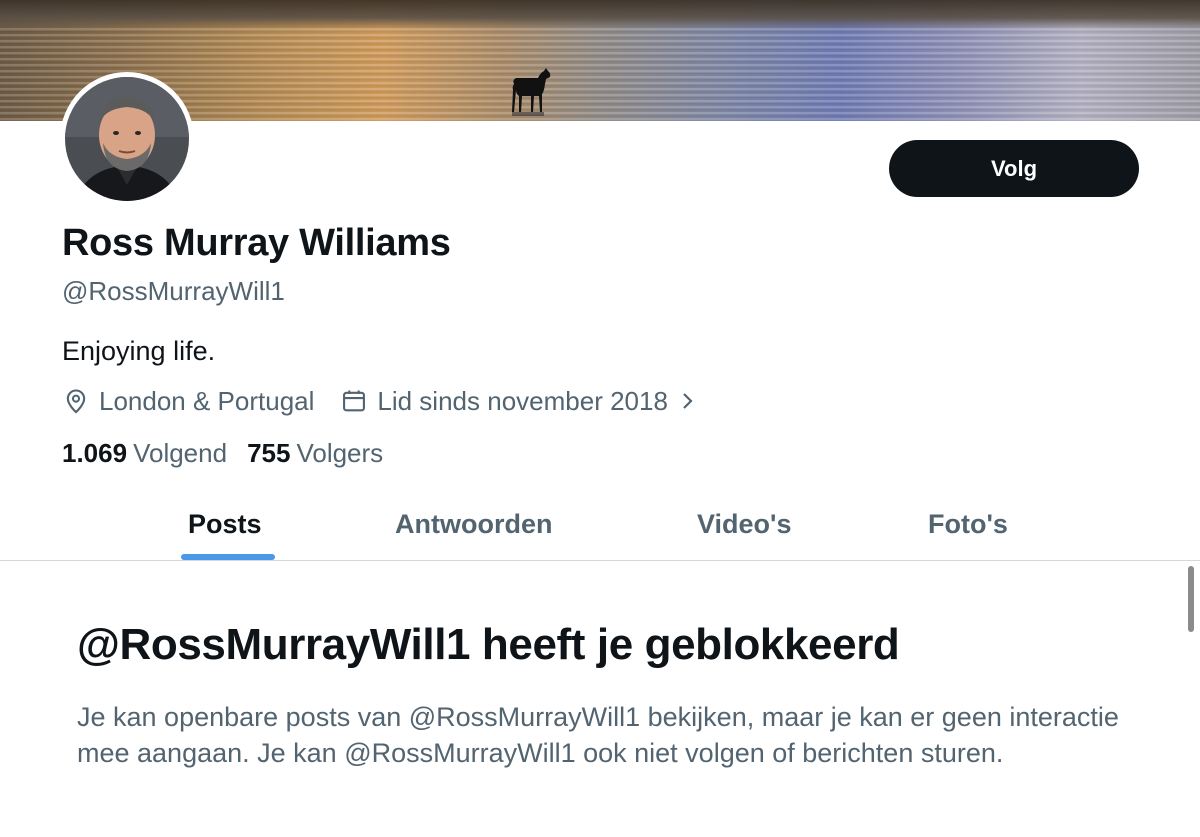  I want to click on tab-videos: Video's, so click(744, 524).